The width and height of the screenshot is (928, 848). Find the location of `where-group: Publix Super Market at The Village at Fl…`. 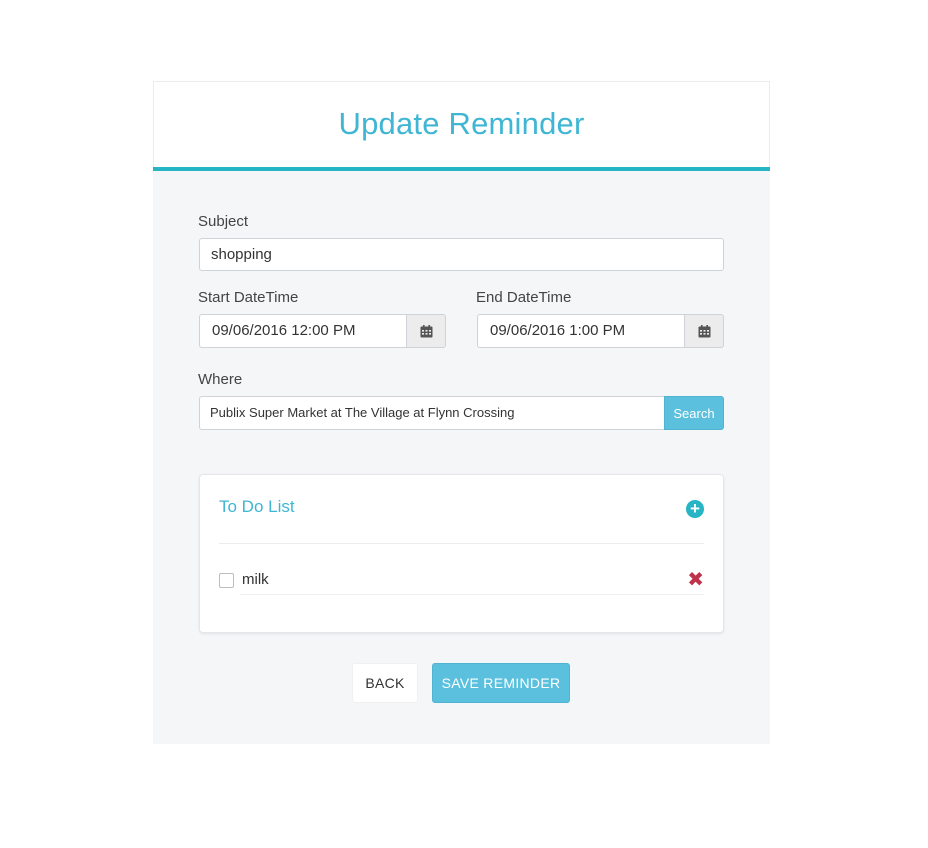

where-group: Publix Super Market at The Village at Fl… is located at coordinates (461, 413).